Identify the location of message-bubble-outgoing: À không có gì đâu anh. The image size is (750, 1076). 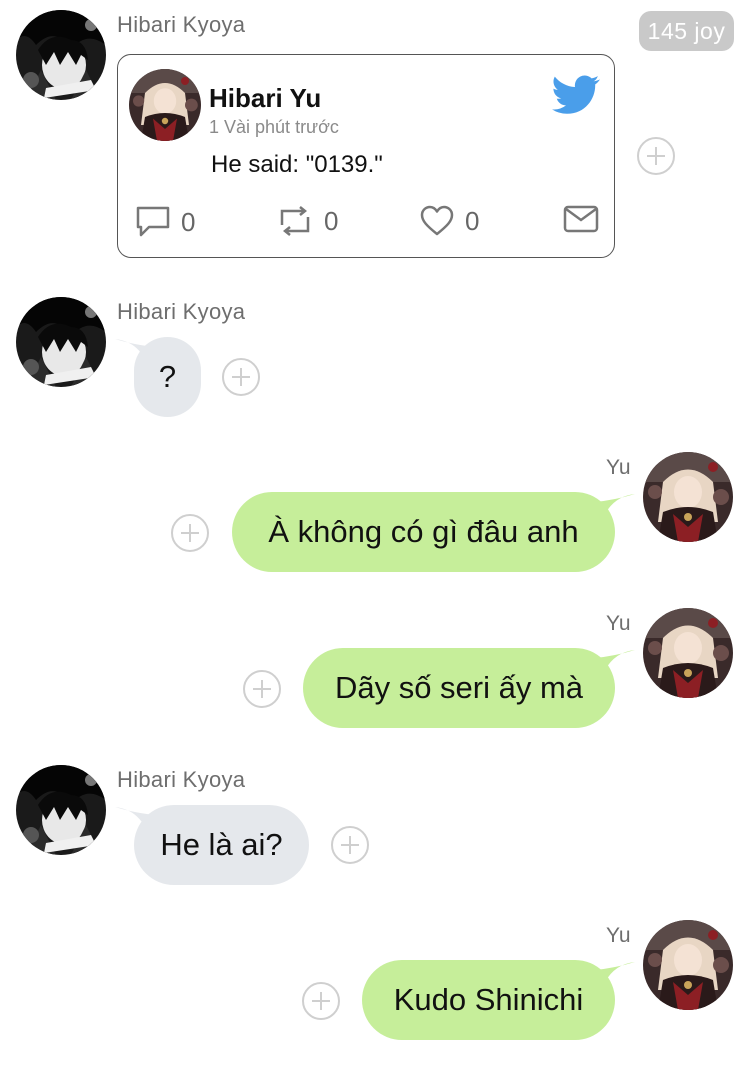
(423, 532).